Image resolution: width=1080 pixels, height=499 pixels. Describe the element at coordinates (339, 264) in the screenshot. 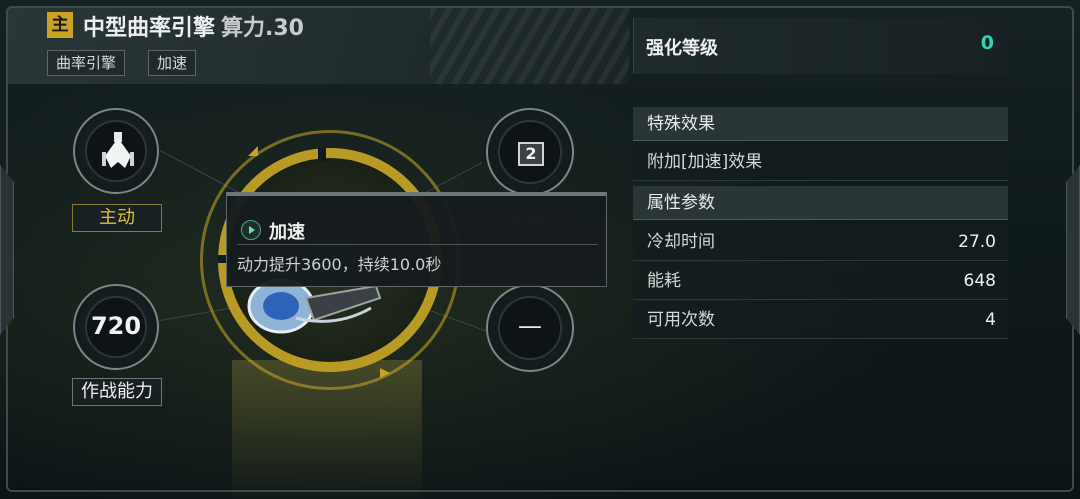

I see `tooltip-description: 动力提升3600，持续10.0秒` at that location.